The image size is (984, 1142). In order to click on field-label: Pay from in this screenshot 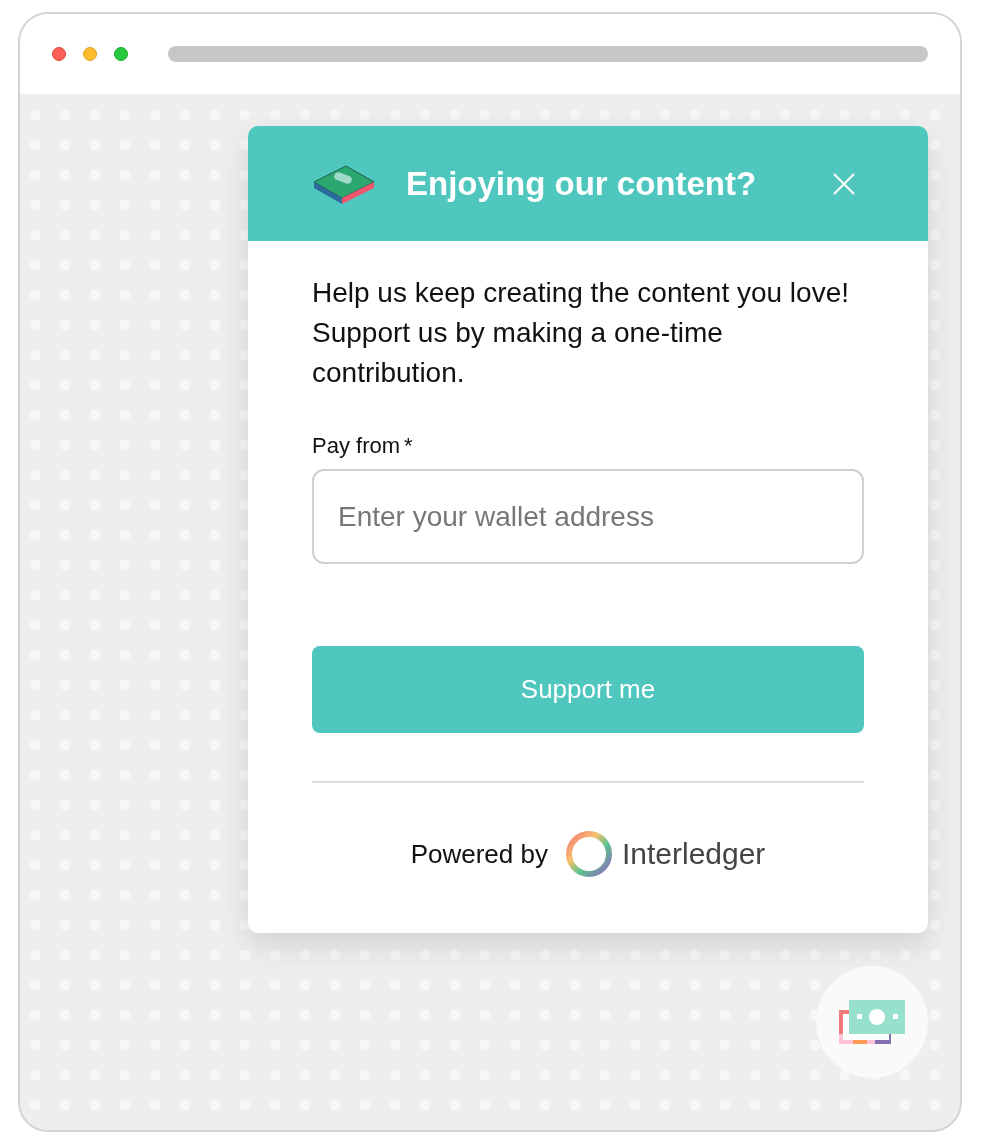, I will do `click(356, 446)`.